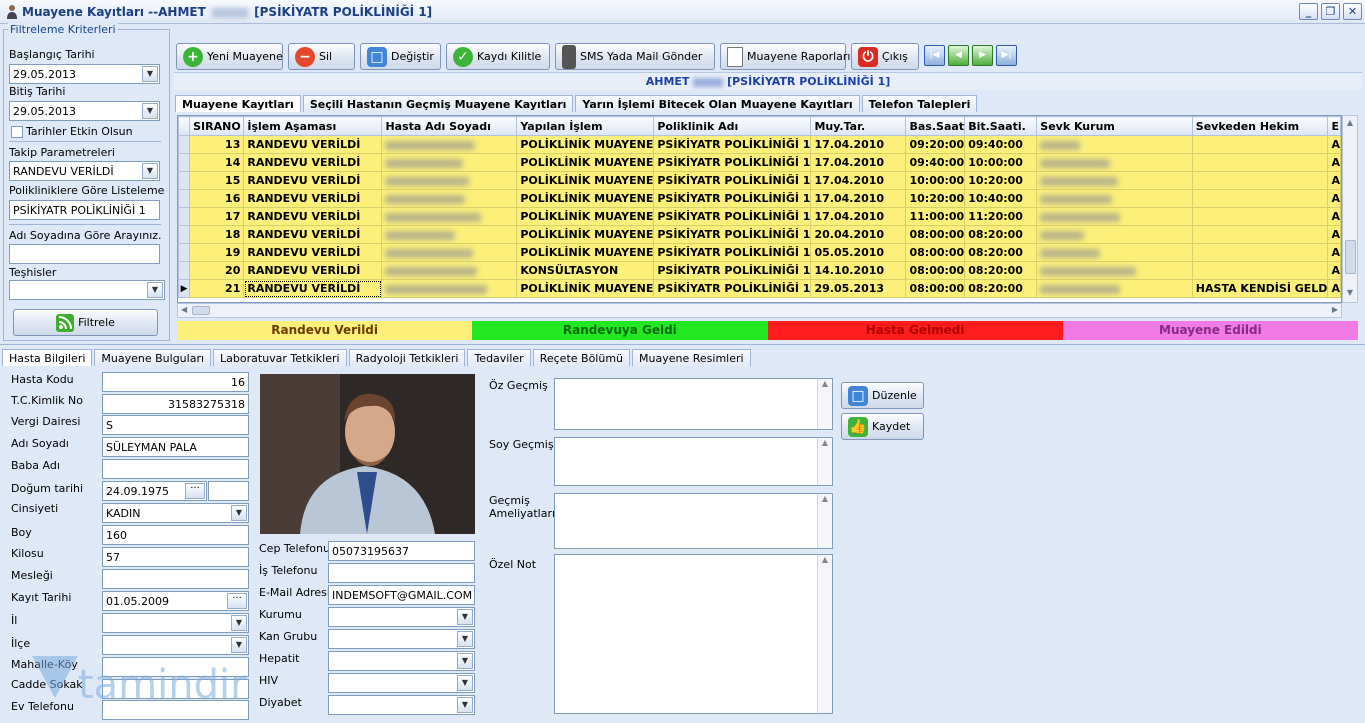 The image size is (1365, 723). Describe the element at coordinates (858, 288) in the screenshot. I see `cell-exam-date: 29.05.2013` at that location.